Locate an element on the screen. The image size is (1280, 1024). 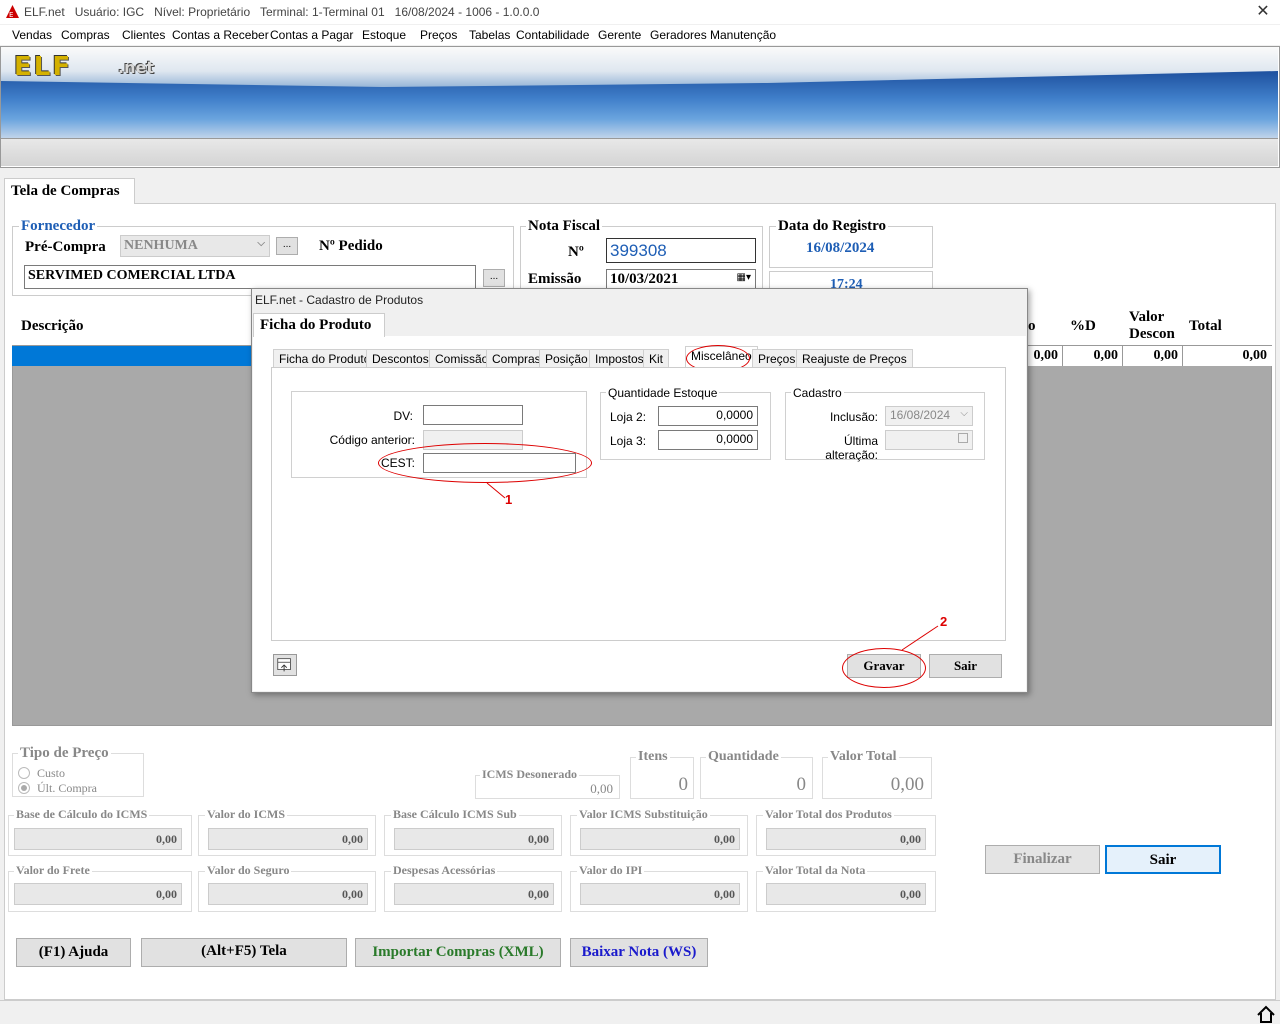
valor-icms-field: 0,00 is located at coordinates (288, 839).